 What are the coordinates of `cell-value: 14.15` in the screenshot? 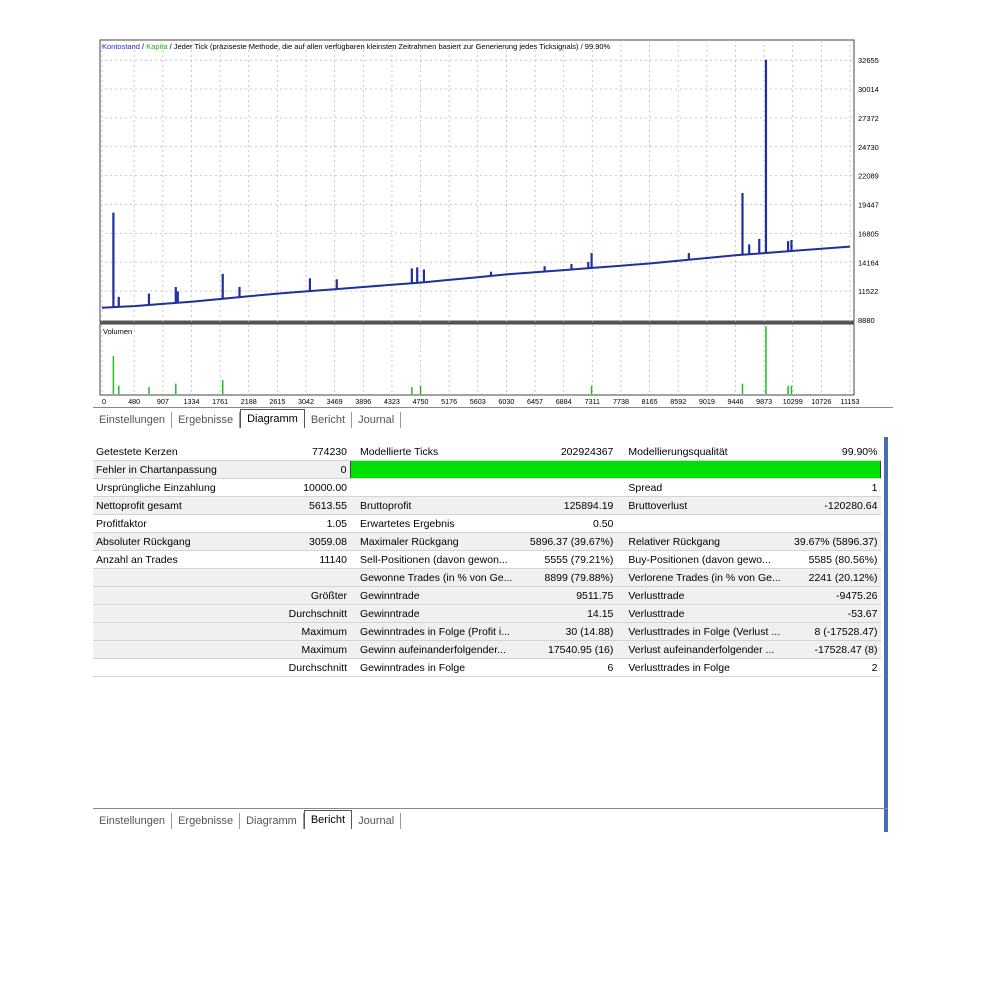 It's located at (569, 613).